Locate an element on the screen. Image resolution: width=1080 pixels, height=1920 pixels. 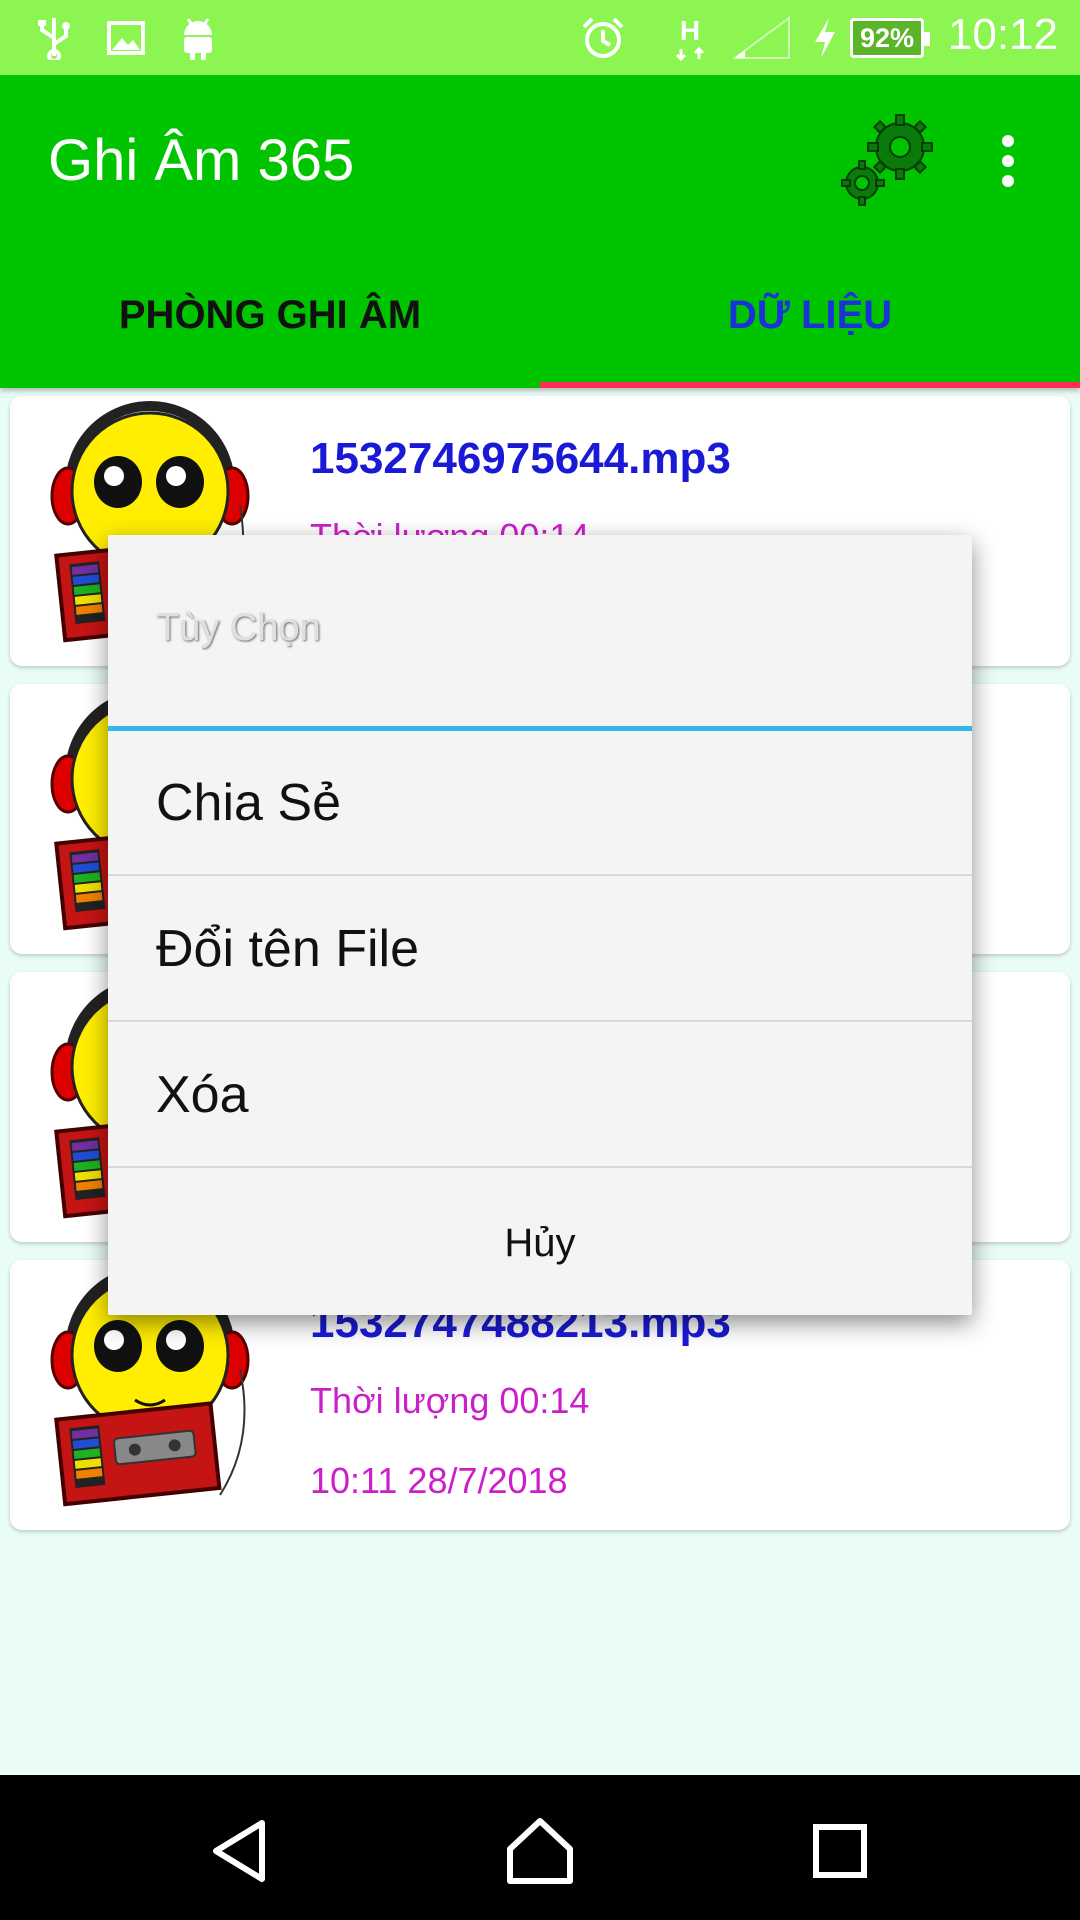
rename-file-option: Đổi tên File is located at coordinates (540, 949).